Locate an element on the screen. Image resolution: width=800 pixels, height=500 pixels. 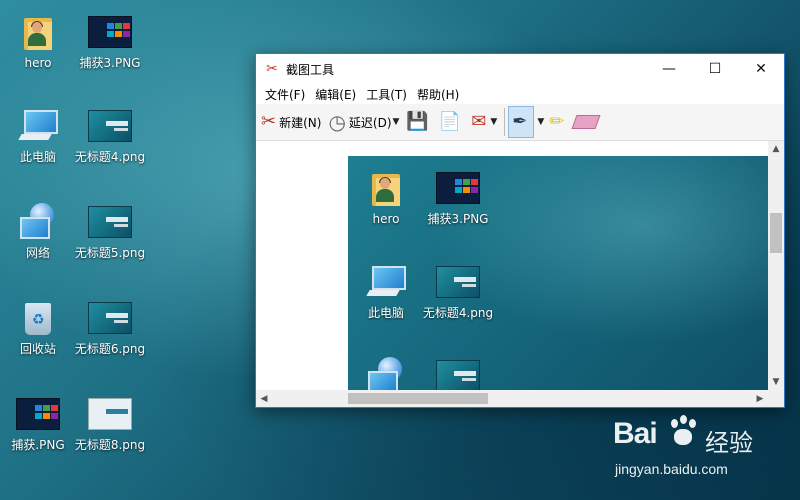
horizontal-scroll-thumb is located at coordinates (418, 398).